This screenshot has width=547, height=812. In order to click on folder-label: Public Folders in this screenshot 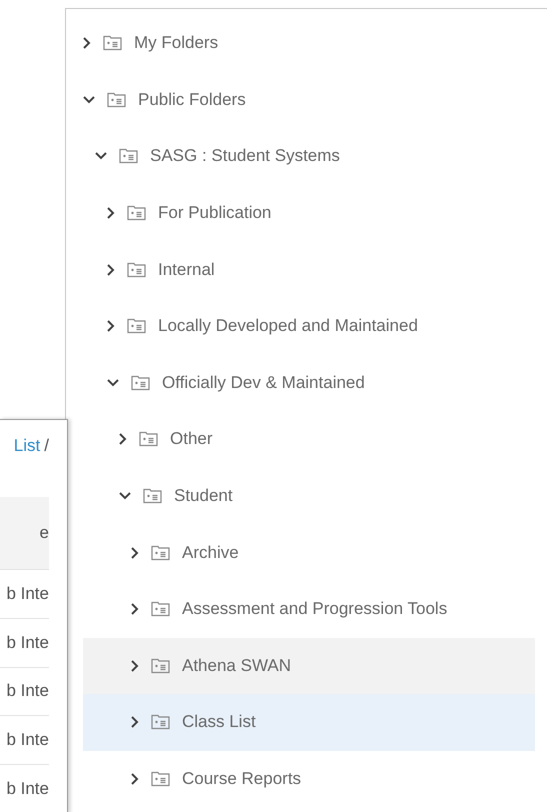, I will do `click(192, 100)`.